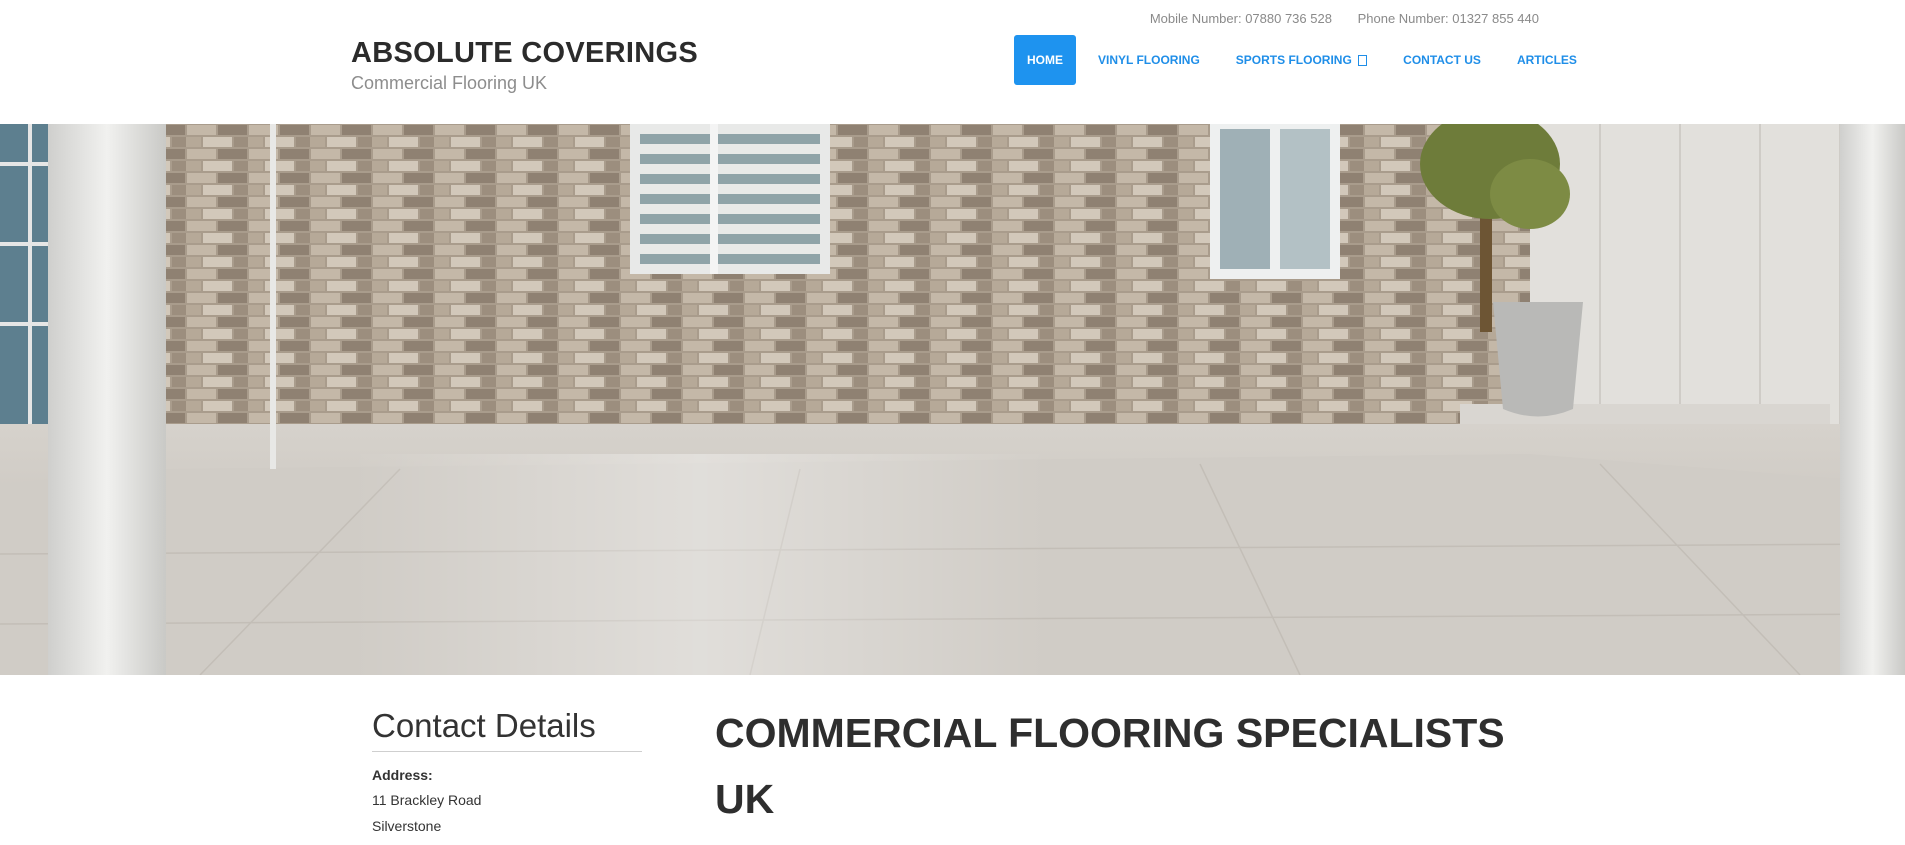  Describe the element at coordinates (1241, 18) in the screenshot. I see `mobile-number: Mobile Number: 07880 736 528` at that location.